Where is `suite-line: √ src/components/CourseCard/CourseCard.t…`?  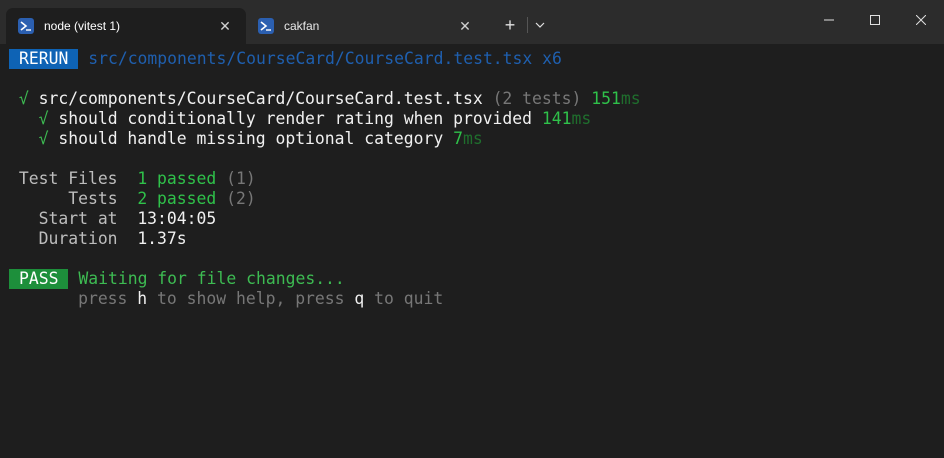
suite-line: √ src/components/CourseCard/CourseCard.t… is located at coordinates (325, 99).